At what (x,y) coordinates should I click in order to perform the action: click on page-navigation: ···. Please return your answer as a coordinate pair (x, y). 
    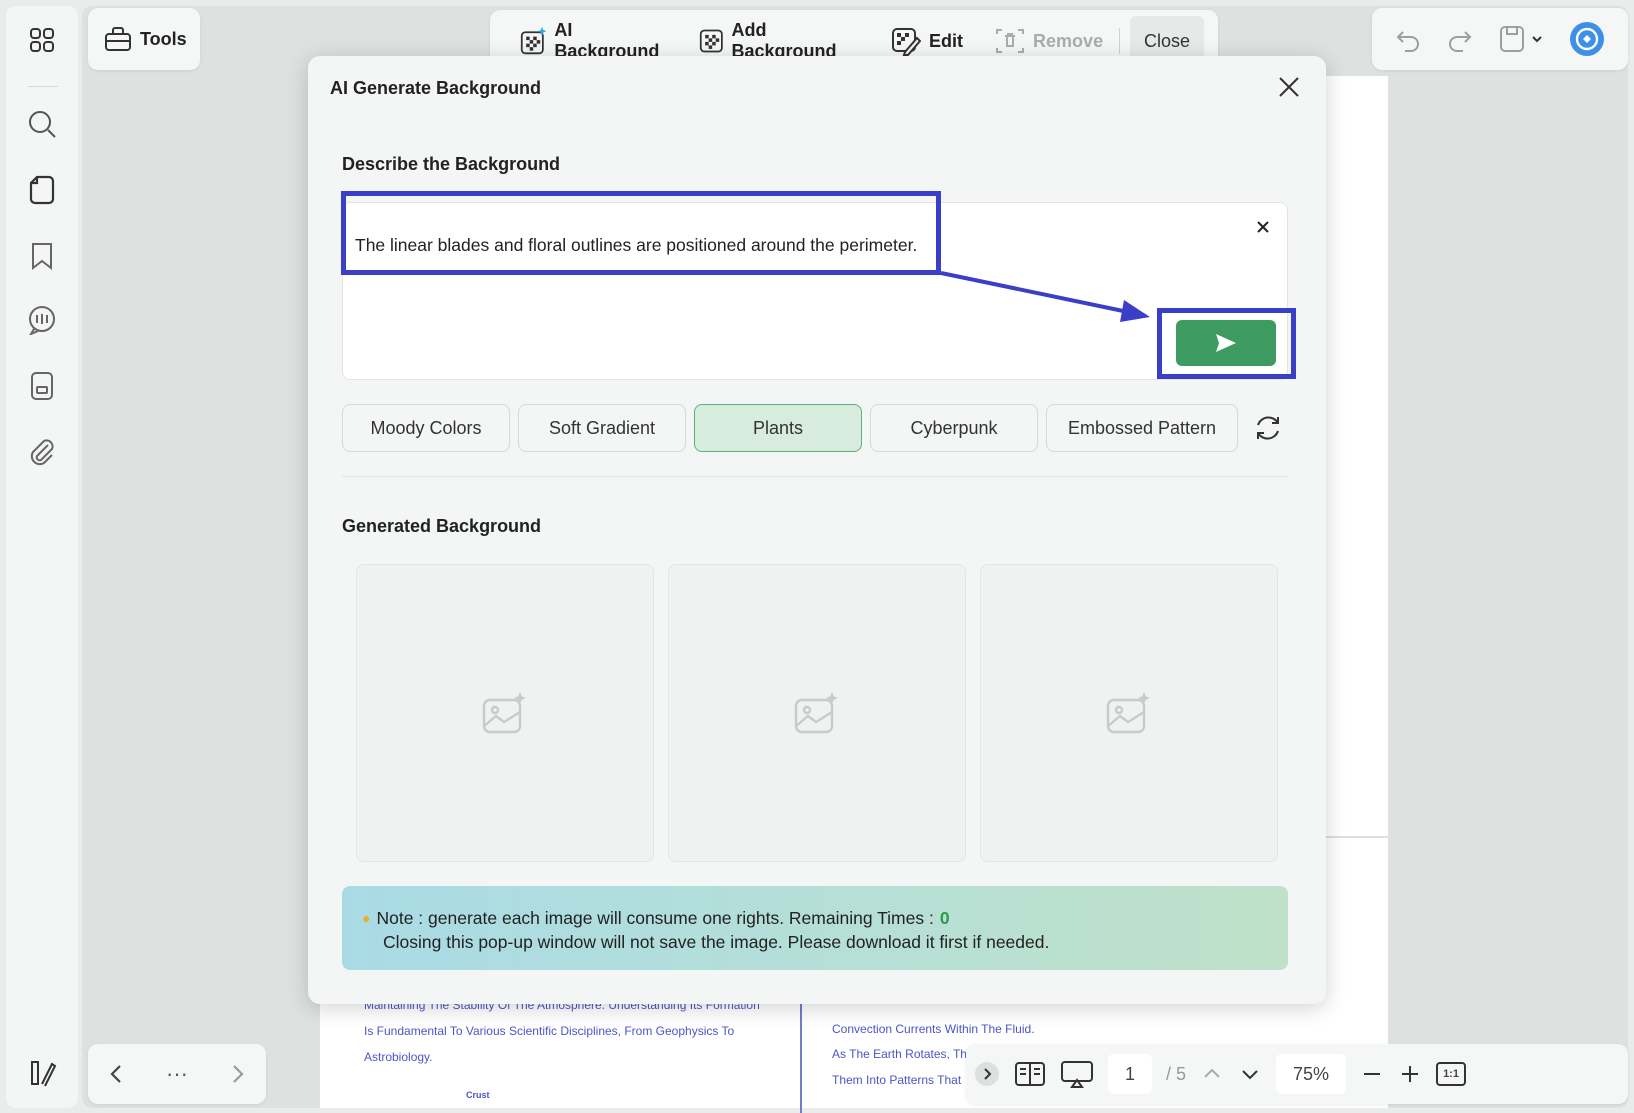
    Looking at the image, I should click on (177, 1074).